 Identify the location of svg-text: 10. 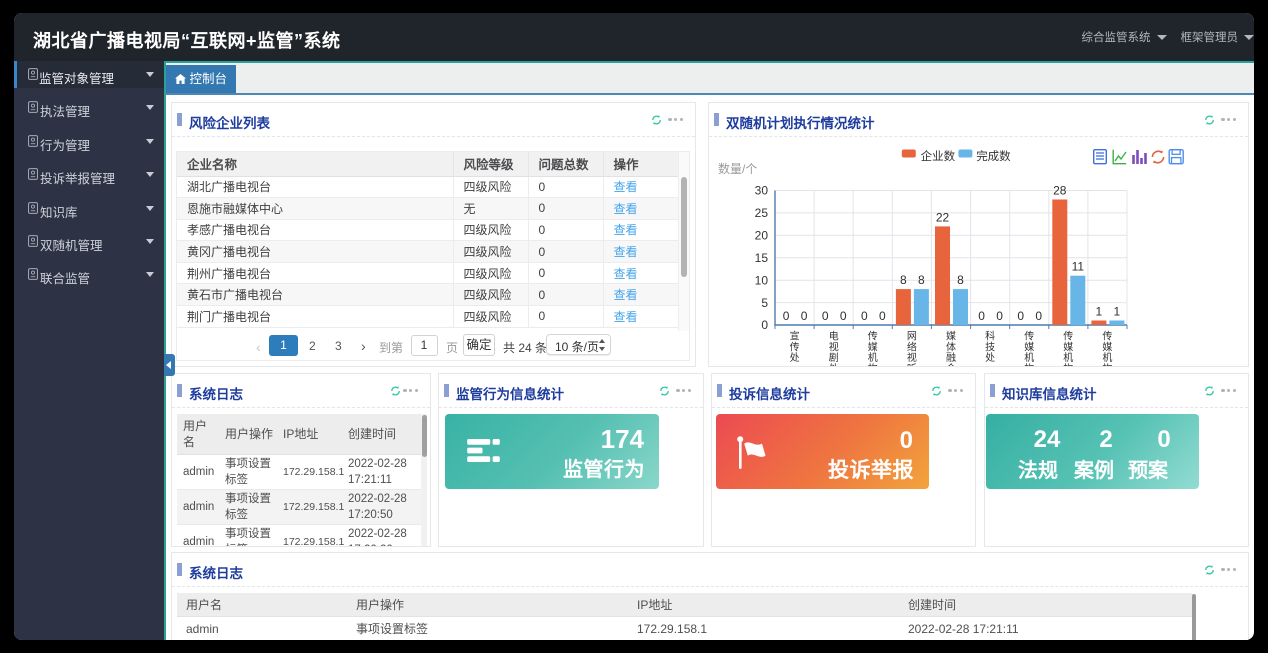
(762, 280).